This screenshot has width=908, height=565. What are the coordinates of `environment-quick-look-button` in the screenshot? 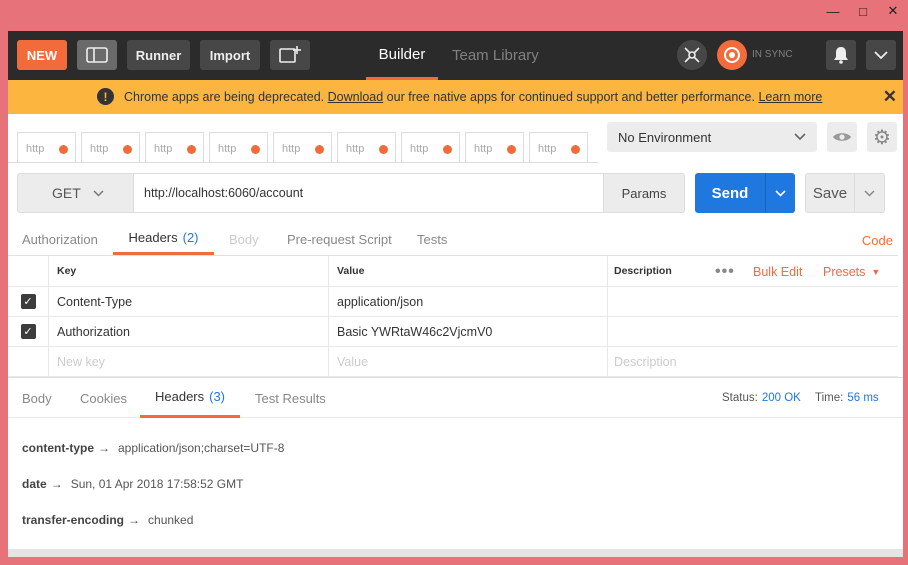 It's located at (842, 137).